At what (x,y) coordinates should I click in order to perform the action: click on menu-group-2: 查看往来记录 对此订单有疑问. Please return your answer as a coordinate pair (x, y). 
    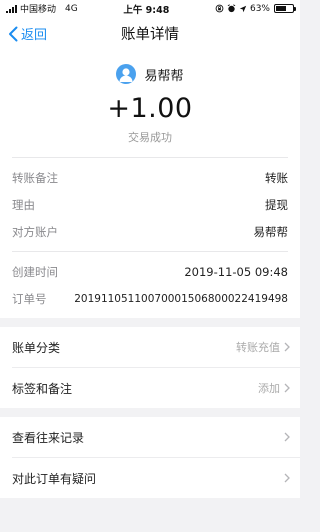
    Looking at the image, I should click on (150, 457).